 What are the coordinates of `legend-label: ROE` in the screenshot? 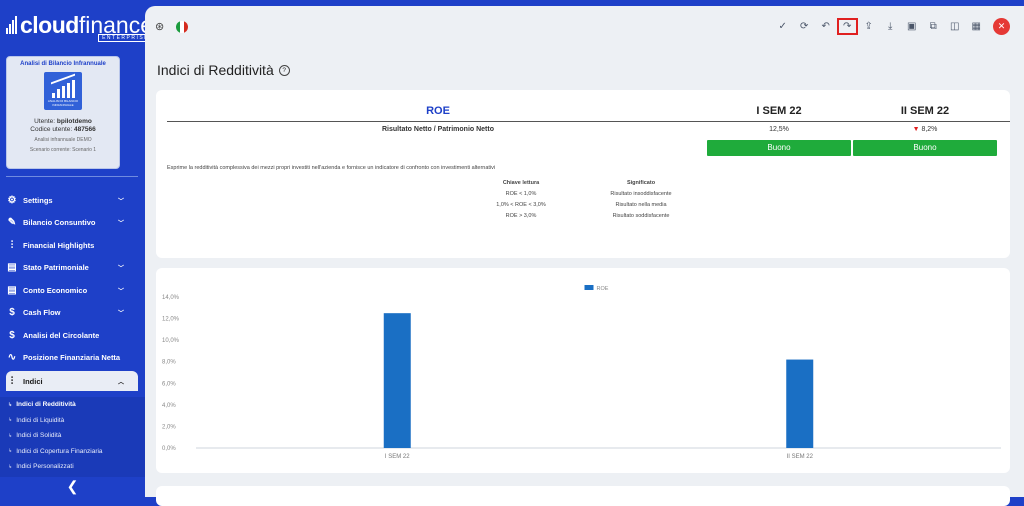 It's located at (603, 289).